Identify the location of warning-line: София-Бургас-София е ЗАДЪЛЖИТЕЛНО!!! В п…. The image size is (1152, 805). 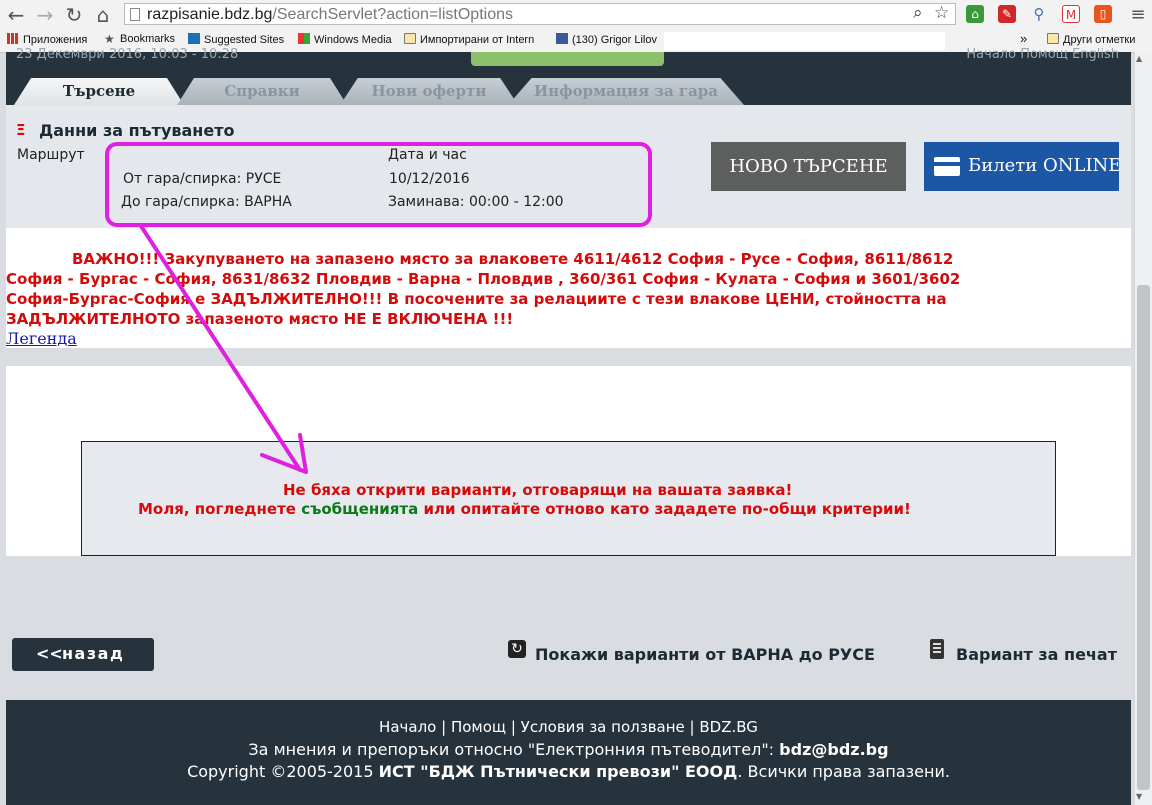
(476, 299).